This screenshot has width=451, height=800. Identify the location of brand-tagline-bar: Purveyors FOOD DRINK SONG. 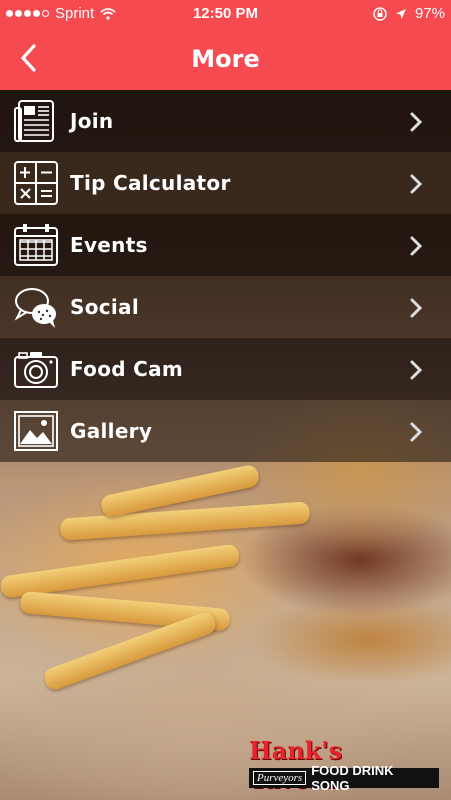
(344, 778).